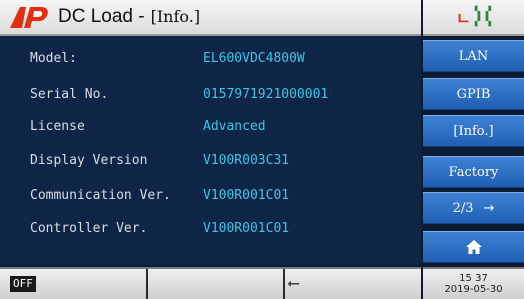  I want to click on next-page-button: 2/3 →, so click(473, 208).